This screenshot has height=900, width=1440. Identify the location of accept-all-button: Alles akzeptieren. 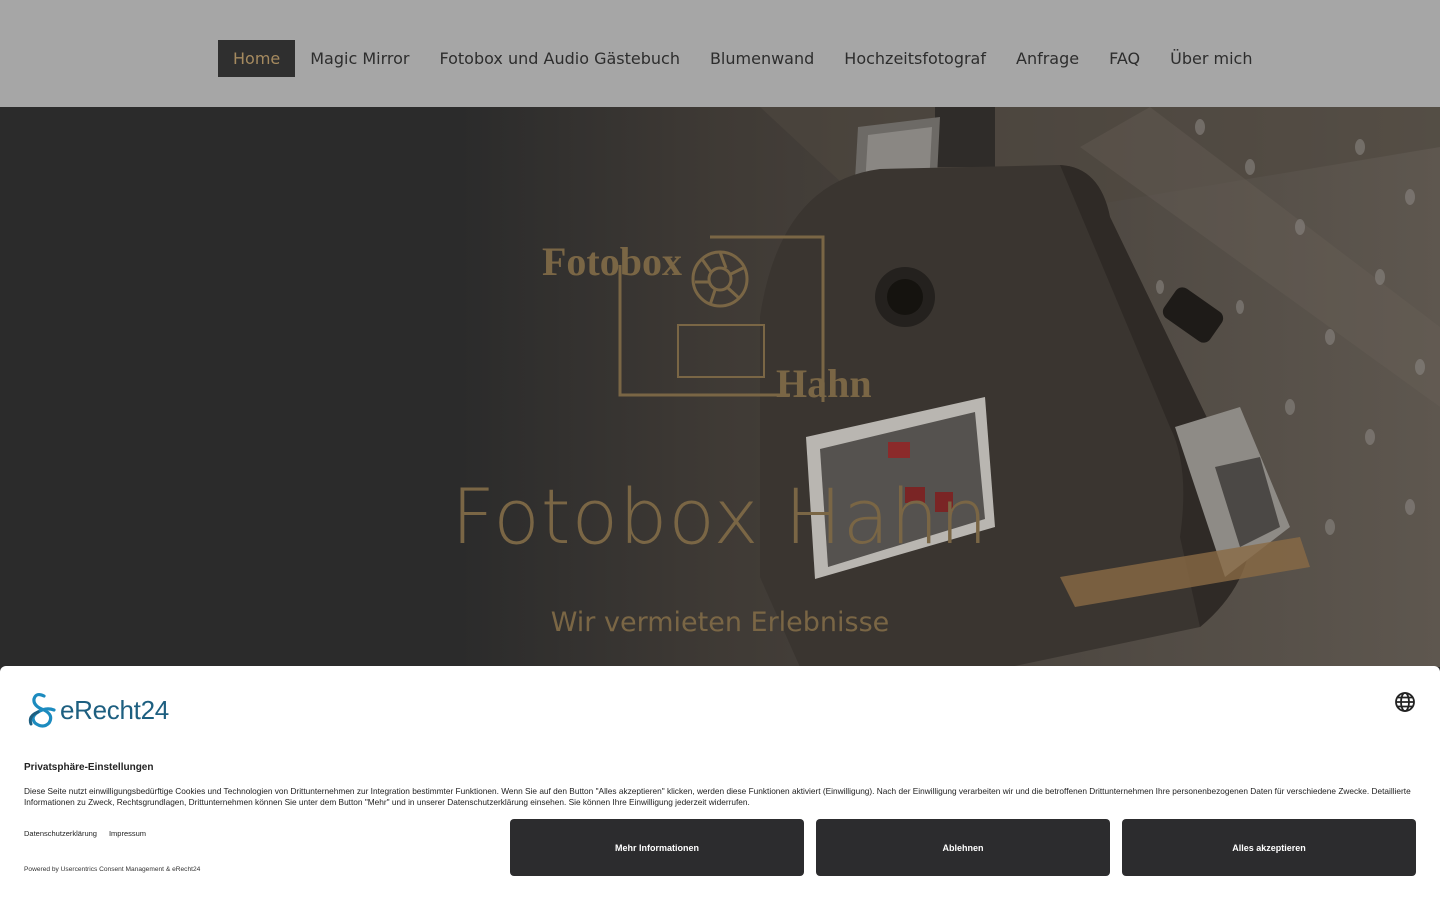
(1269, 847).